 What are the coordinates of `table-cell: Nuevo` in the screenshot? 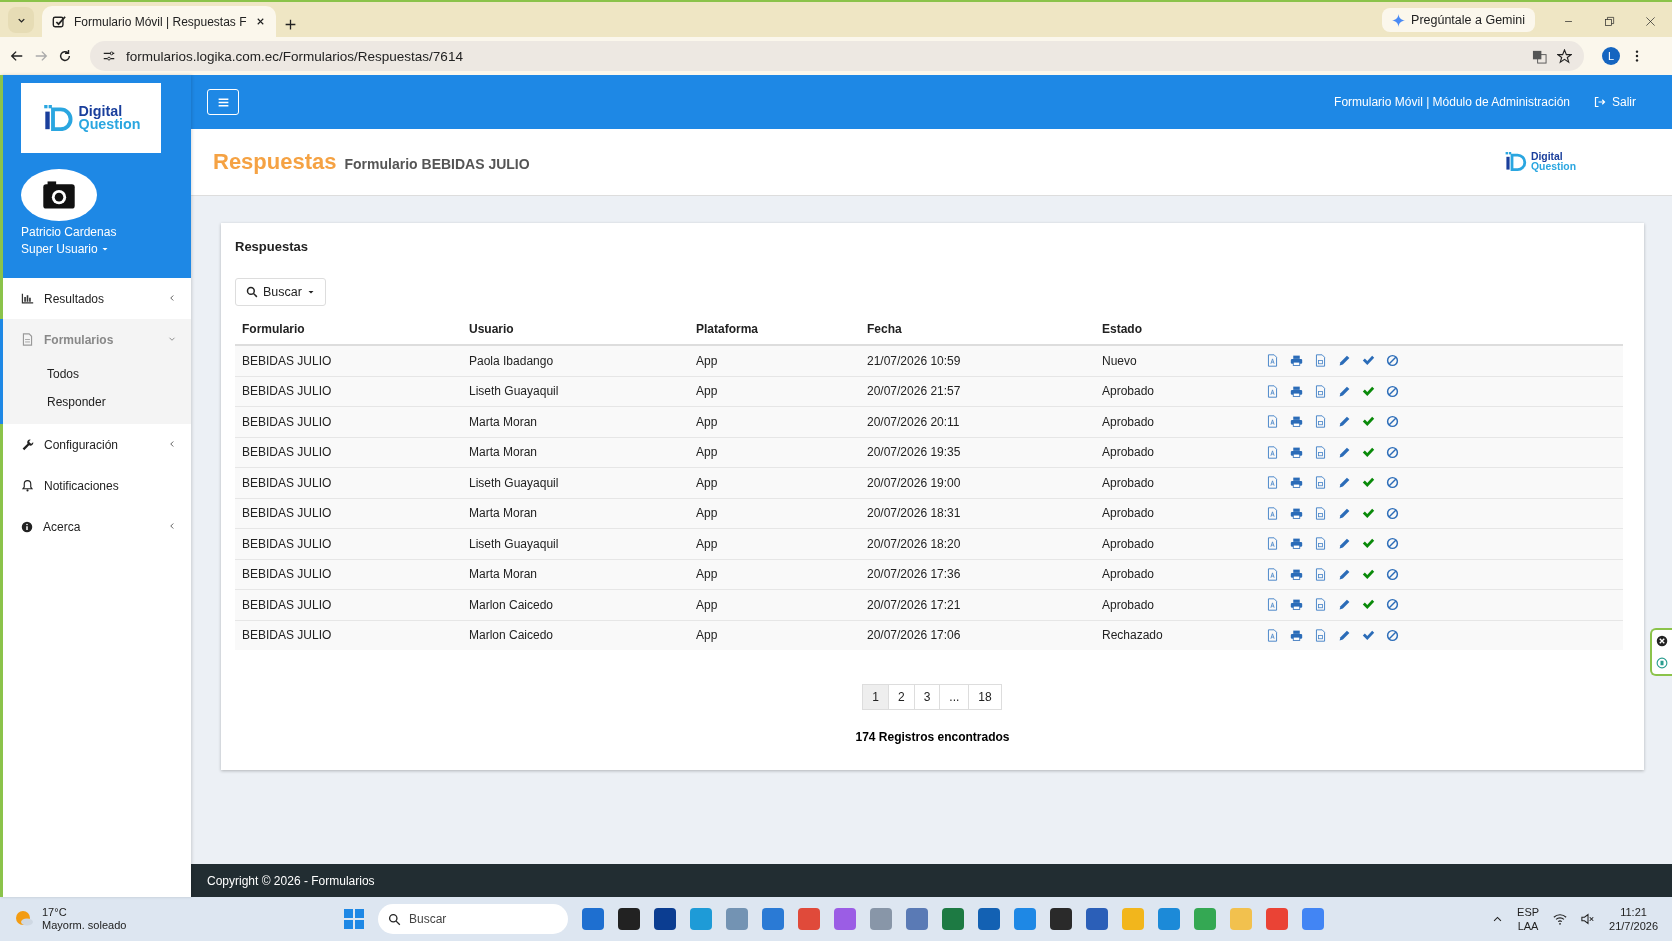 It's located at (1177, 360).